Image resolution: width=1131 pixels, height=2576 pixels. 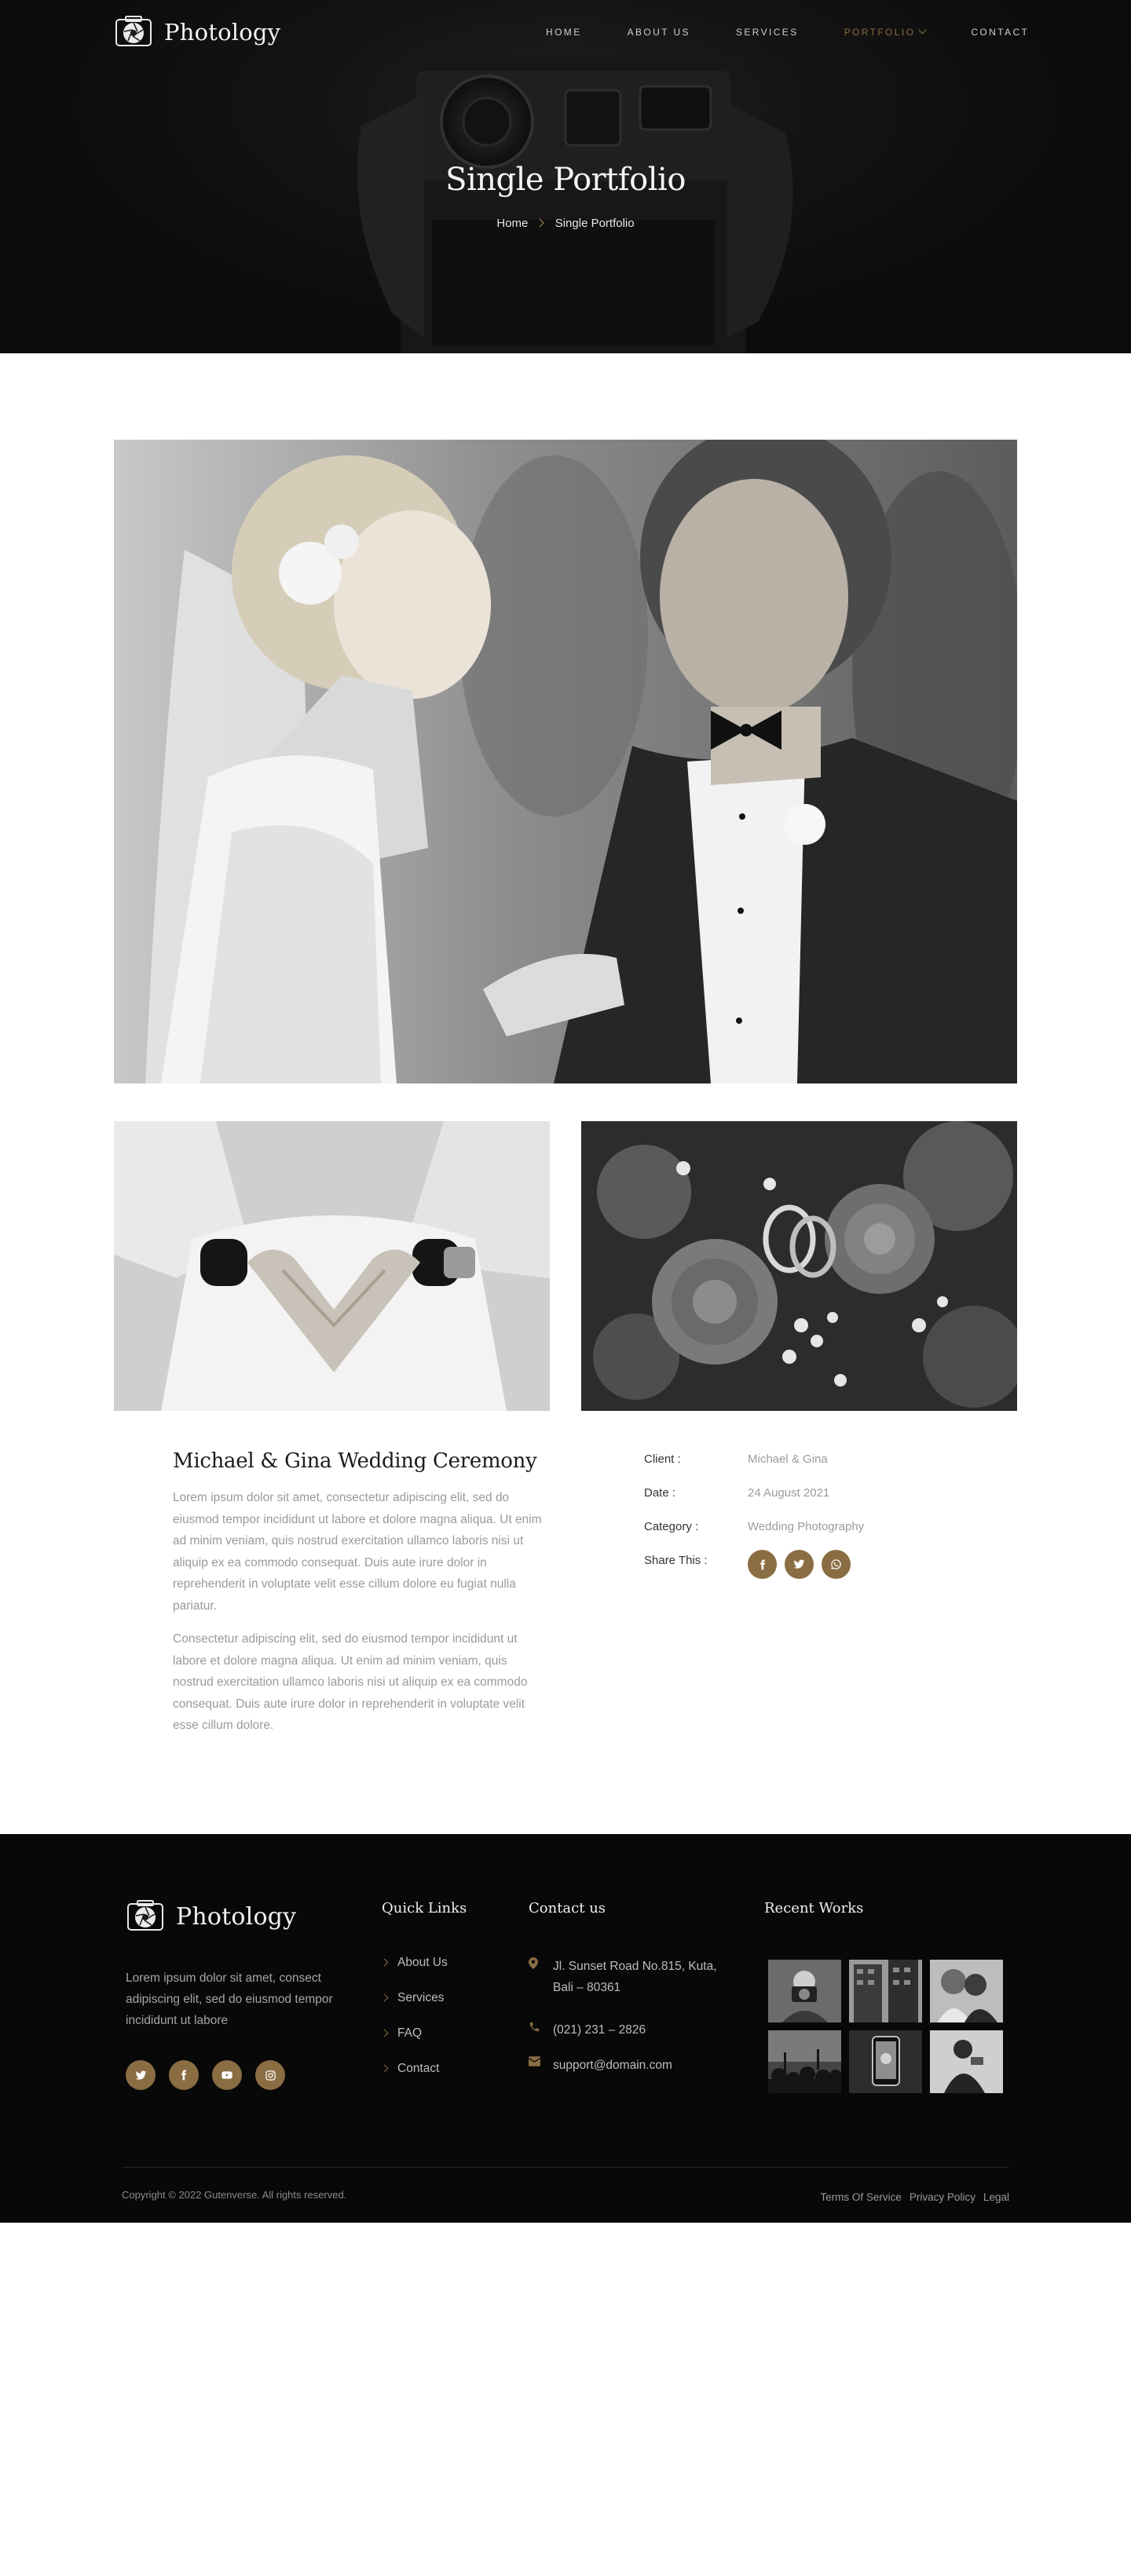 I want to click on breadcrumb: Home Single Portfolio, so click(x=565, y=223).